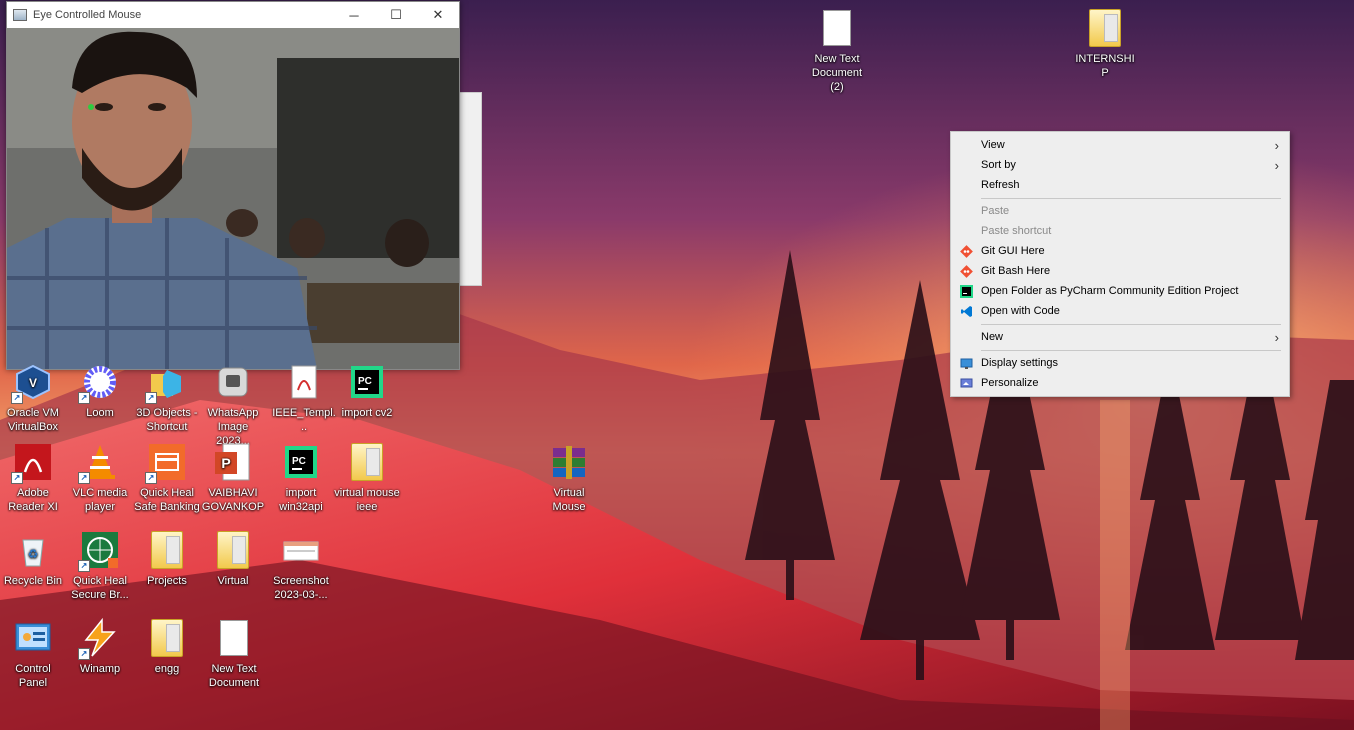 The width and height of the screenshot is (1354, 730). I want to click on personalize-icon, so click(966, 383).